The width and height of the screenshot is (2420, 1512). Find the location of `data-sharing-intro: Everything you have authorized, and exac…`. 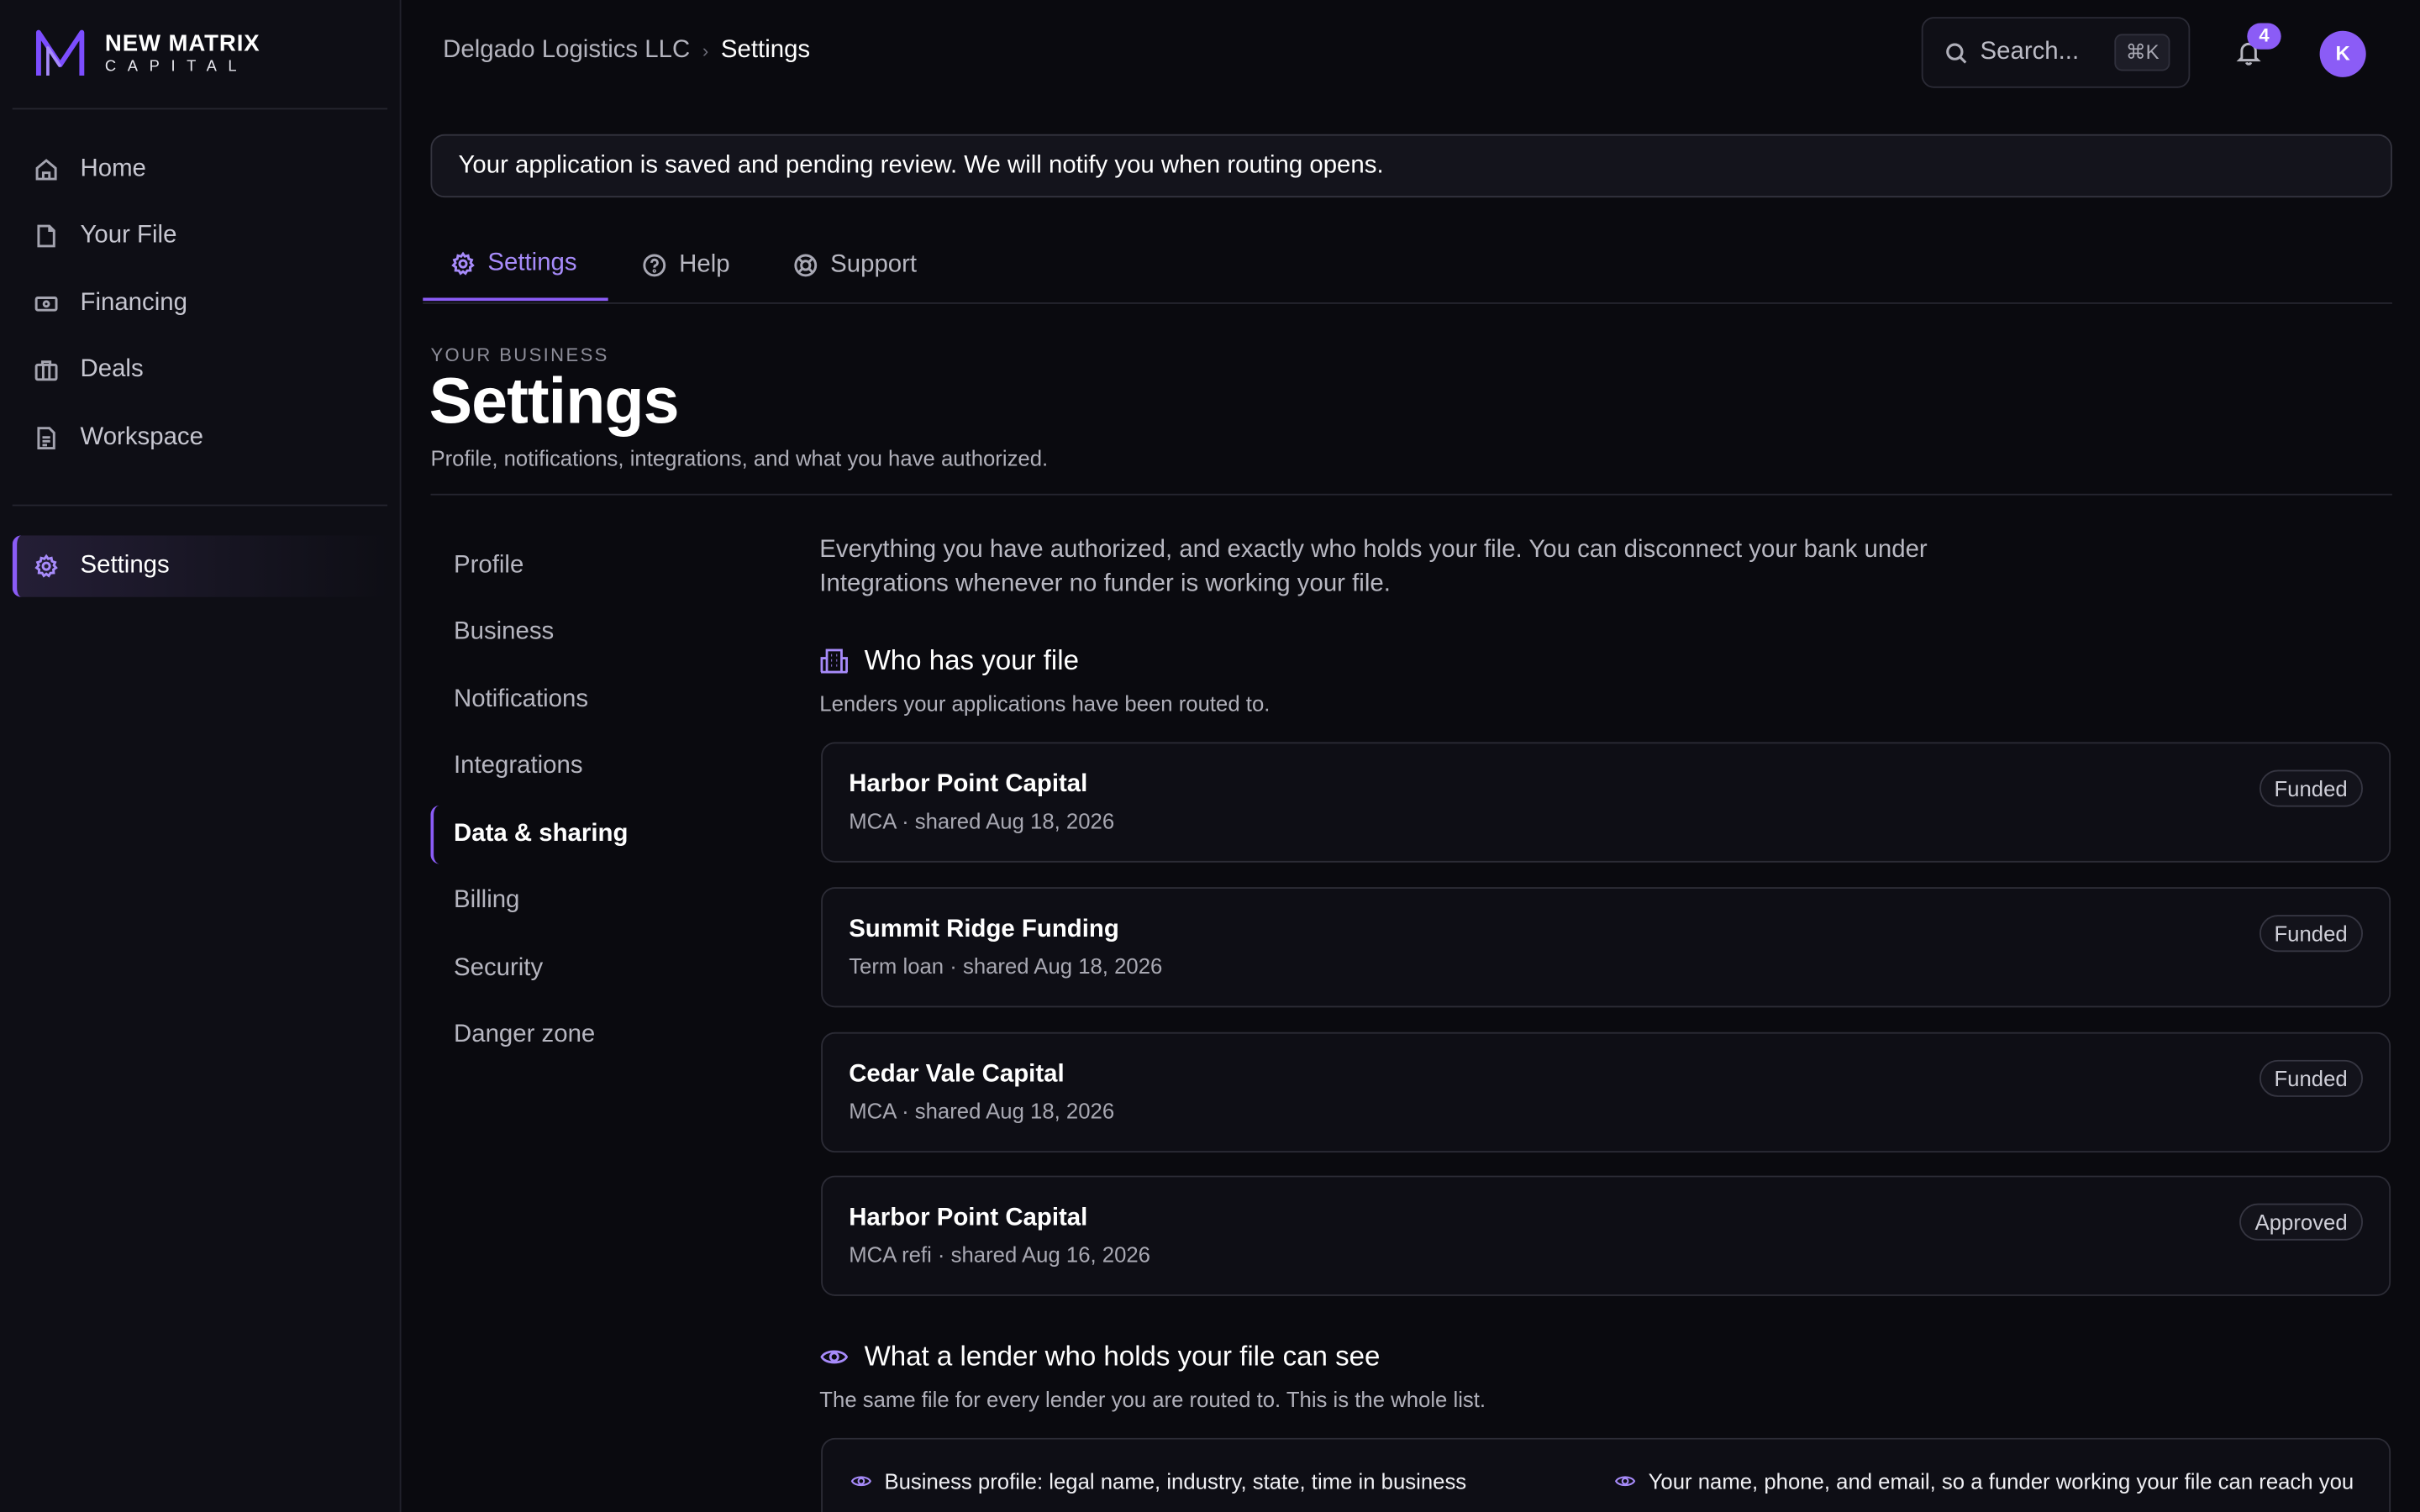

data-sharing-intro: Everything you have authorized, and exac… is located at coordinates (1374, 567).